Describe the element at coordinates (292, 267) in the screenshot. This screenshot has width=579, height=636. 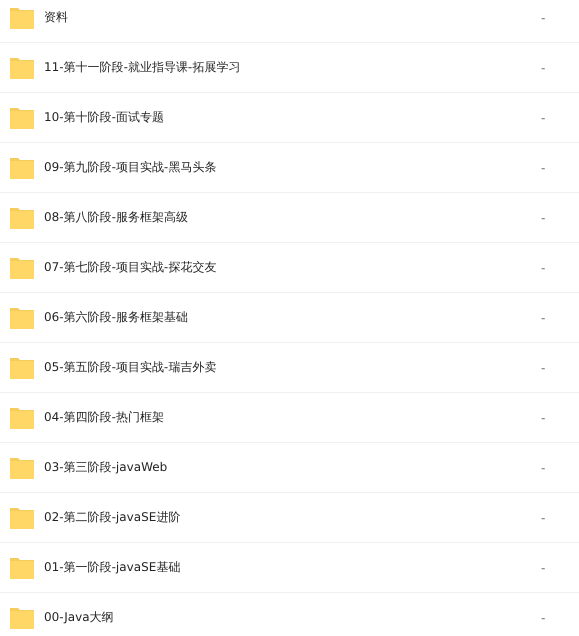
I see `folder-name: 07-第七阶段-项目实战-探花交友` at that location.